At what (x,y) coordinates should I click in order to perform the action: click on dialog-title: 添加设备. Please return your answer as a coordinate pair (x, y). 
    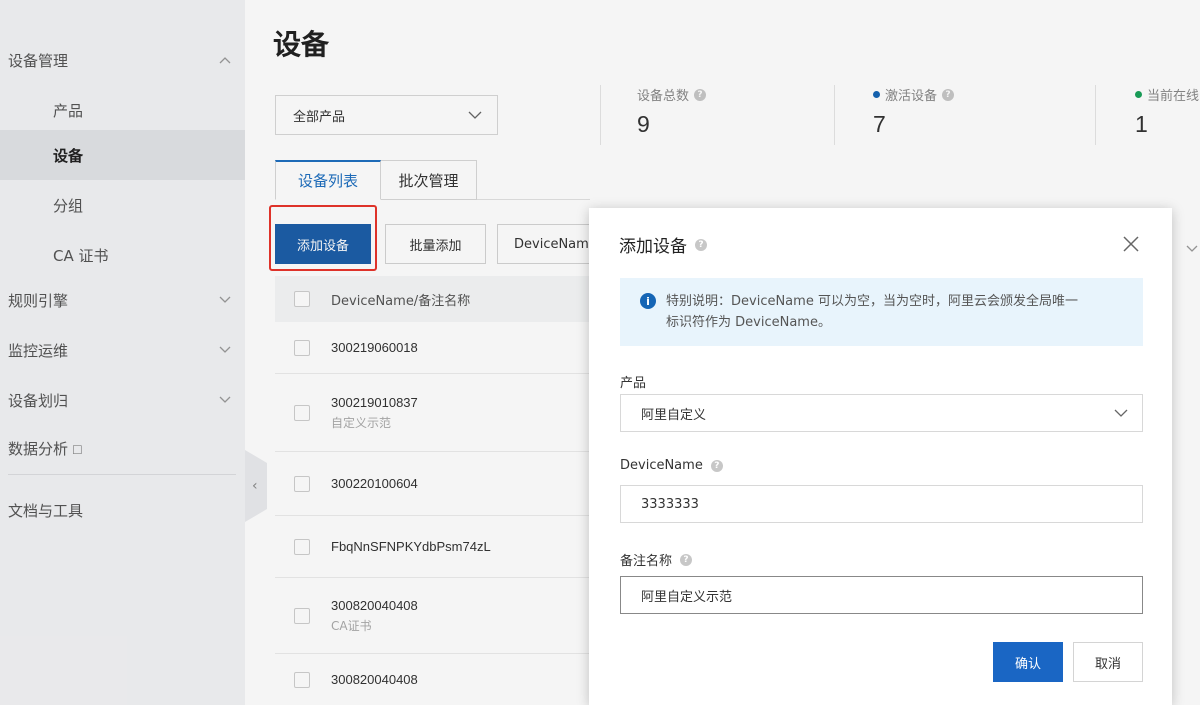
    Looking at the image, I should click on (653, 247).